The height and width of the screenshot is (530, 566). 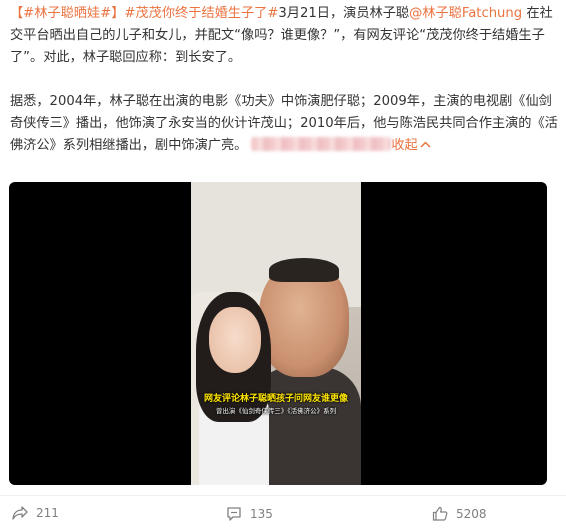 What do you see at coordinates (344, 13) in the screenshot?
I see `post-text: 3月21日，演员林子聪` at bounding box center [344, 13].